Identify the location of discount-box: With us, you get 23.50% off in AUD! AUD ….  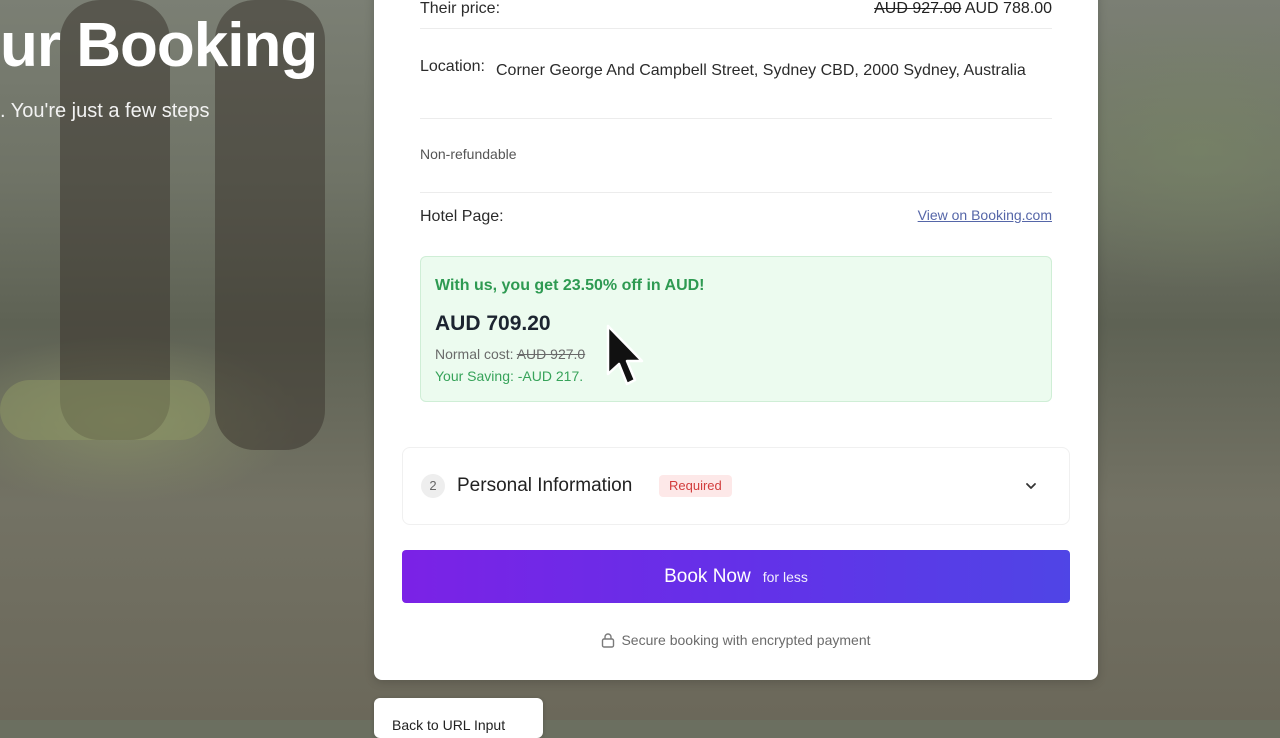
(736, 329).